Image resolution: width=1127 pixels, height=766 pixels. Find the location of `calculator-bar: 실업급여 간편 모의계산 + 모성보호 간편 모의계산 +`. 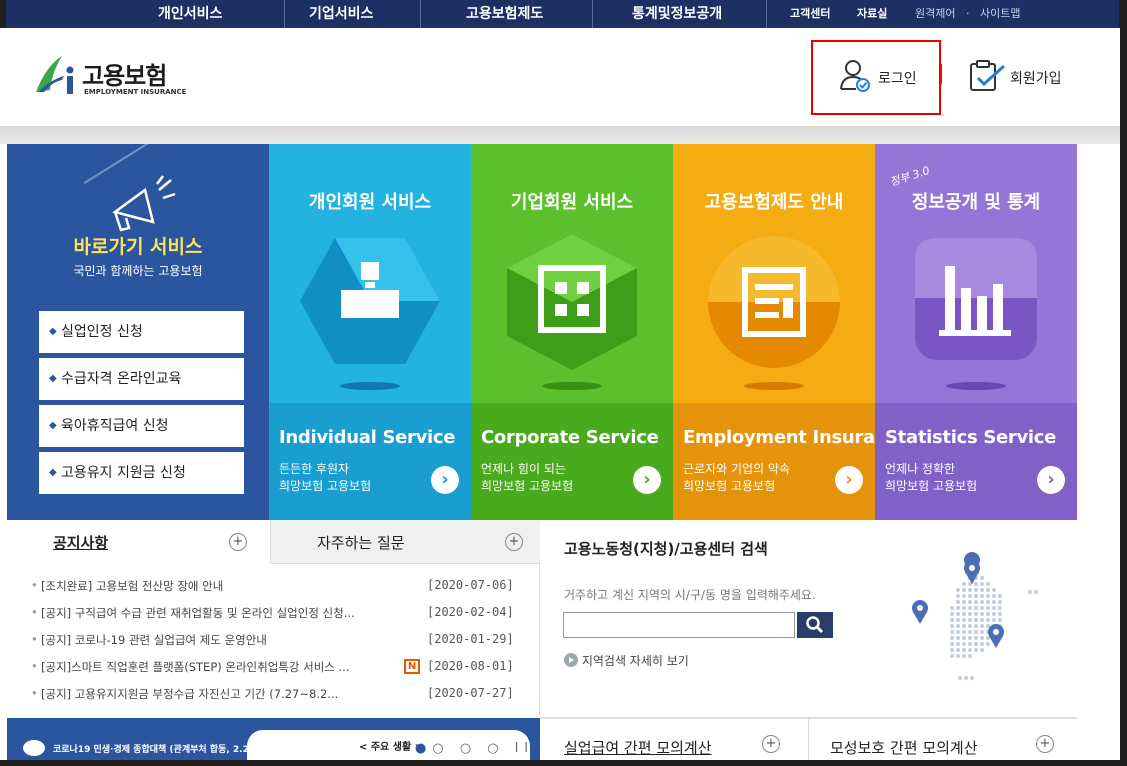

calculator-bar: 실업급여 간편 모의계산 + 모성보호 간편 모의계산 + is located at coordinates (808, 742).